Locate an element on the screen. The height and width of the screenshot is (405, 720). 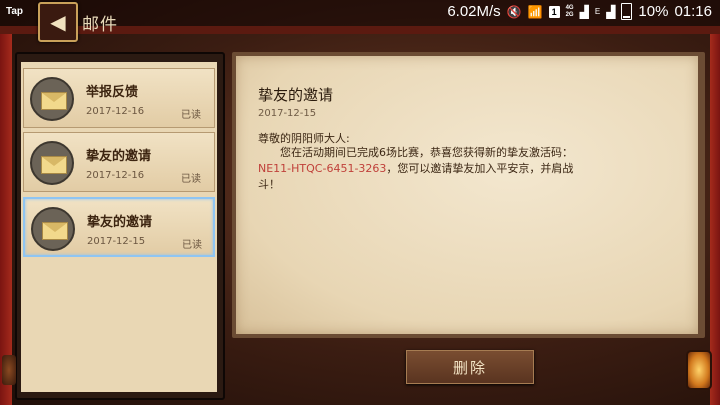
mail-item: 挚友的邀请 2017-12-16 已读 is located at coordinates (119, 162).